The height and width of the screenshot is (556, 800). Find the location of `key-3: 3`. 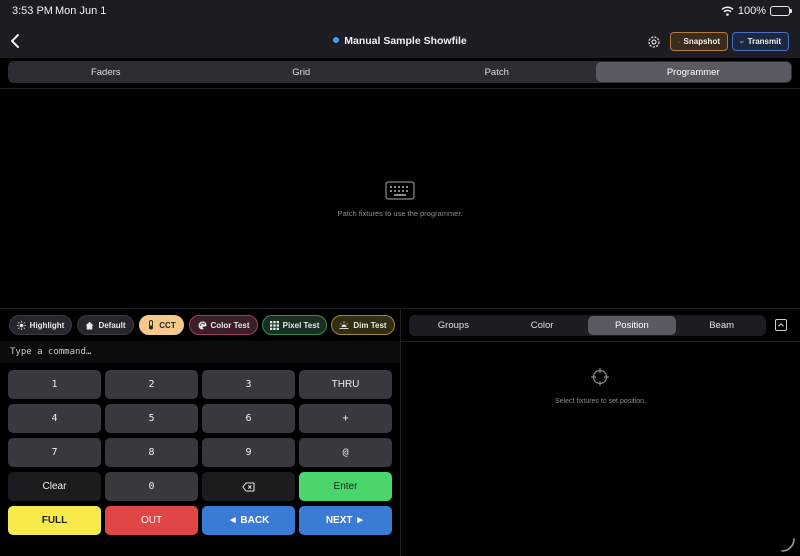

key-3: 3 is located at coordinates (248, 384).